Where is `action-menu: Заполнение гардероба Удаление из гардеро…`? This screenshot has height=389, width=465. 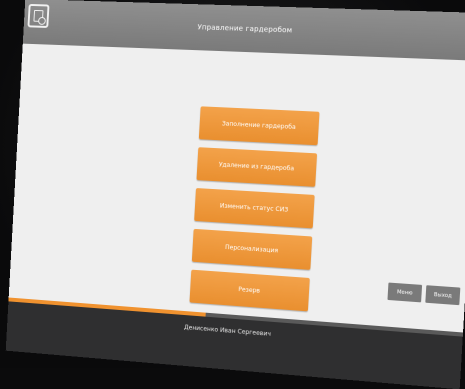
action-menu: Заполнение гардероба Удаление из гардеро… is located at coordinates (254, 209).